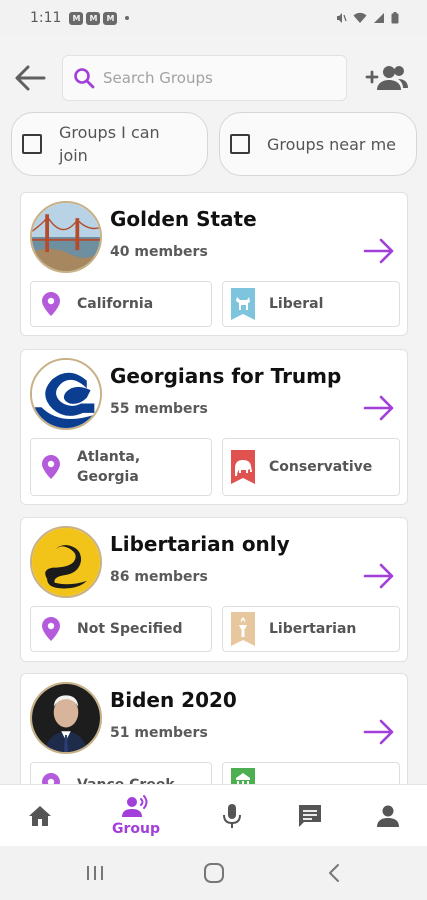 Image resolution: width=427 pixels, height=900 pixels. Describe the element at coordinates (213, 78) in the screenshot. I see `search-input` at that location.